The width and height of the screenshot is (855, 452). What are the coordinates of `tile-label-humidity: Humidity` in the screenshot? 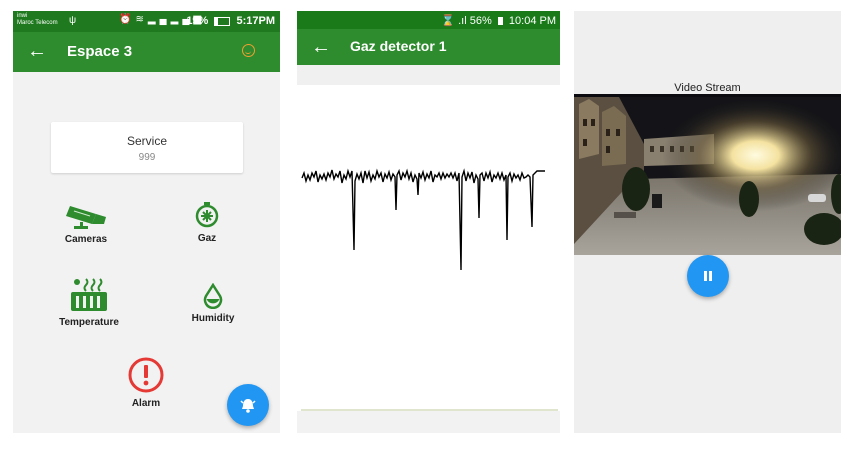 It's located at (213, 318).